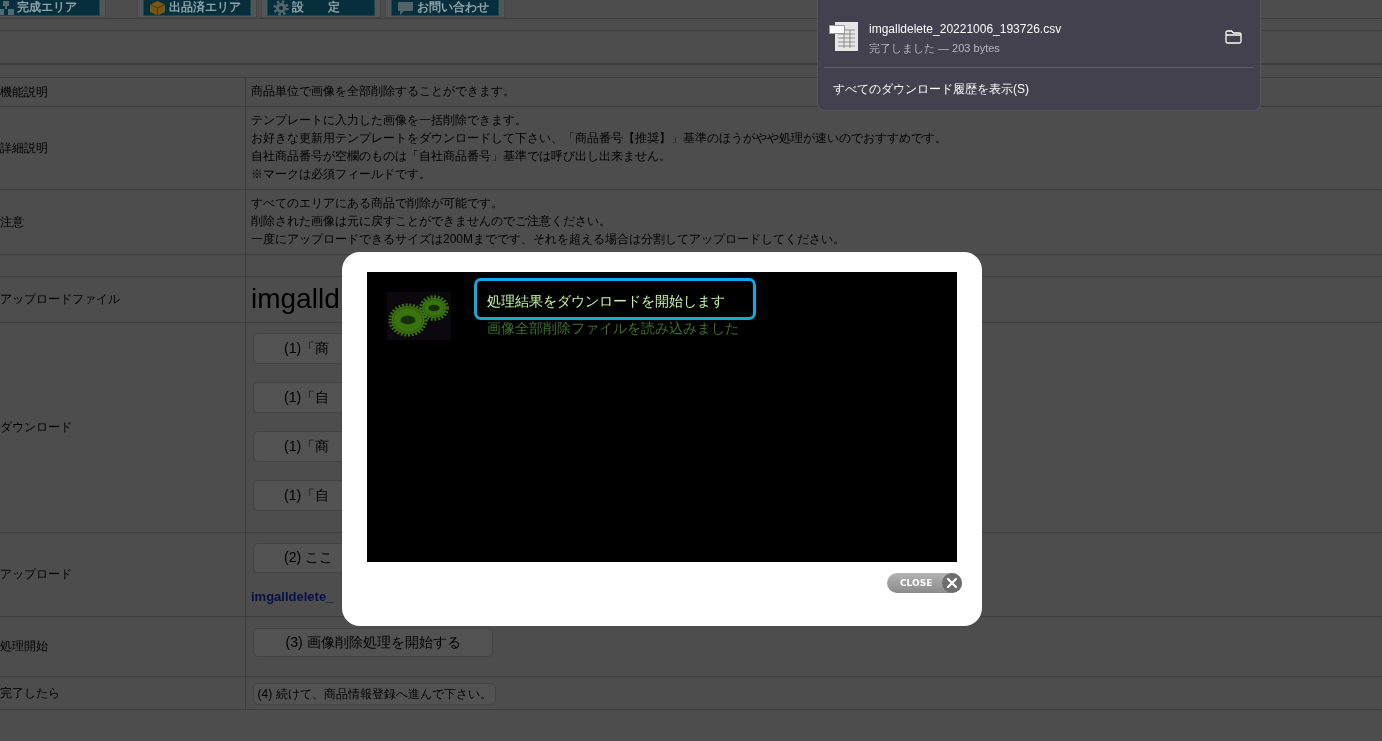  I want to click on close-icon, so click(952, 583).